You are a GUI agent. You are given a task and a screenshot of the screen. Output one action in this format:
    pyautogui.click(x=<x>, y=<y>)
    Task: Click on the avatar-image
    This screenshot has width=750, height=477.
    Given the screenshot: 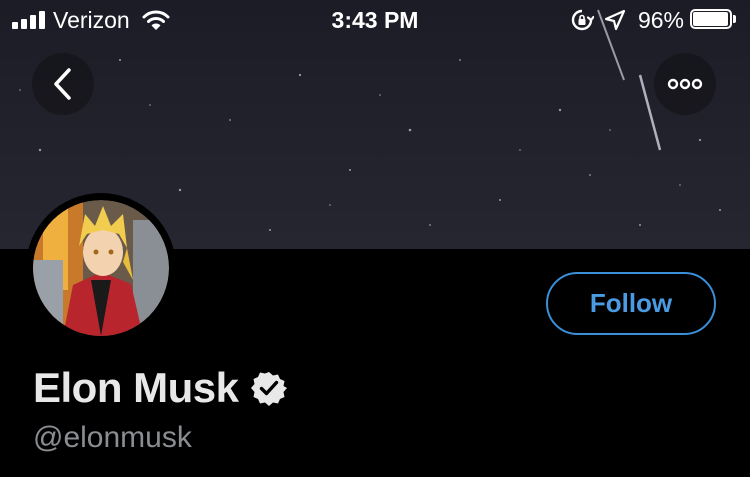 What is the action you would take?
    pyautogui.click(x=101, y=268)
    